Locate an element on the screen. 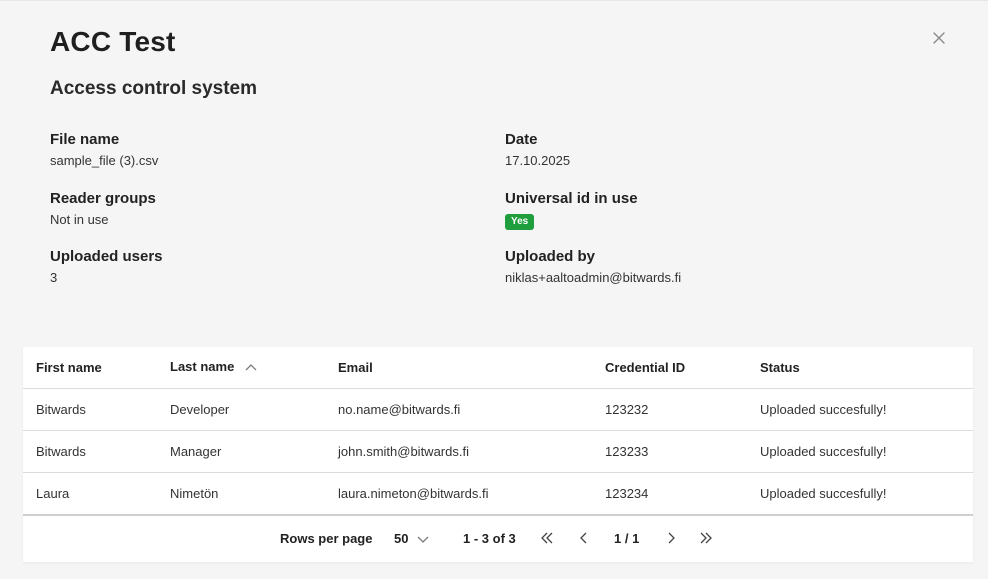  status-badge: Yes is located at coordinates (520, 222).